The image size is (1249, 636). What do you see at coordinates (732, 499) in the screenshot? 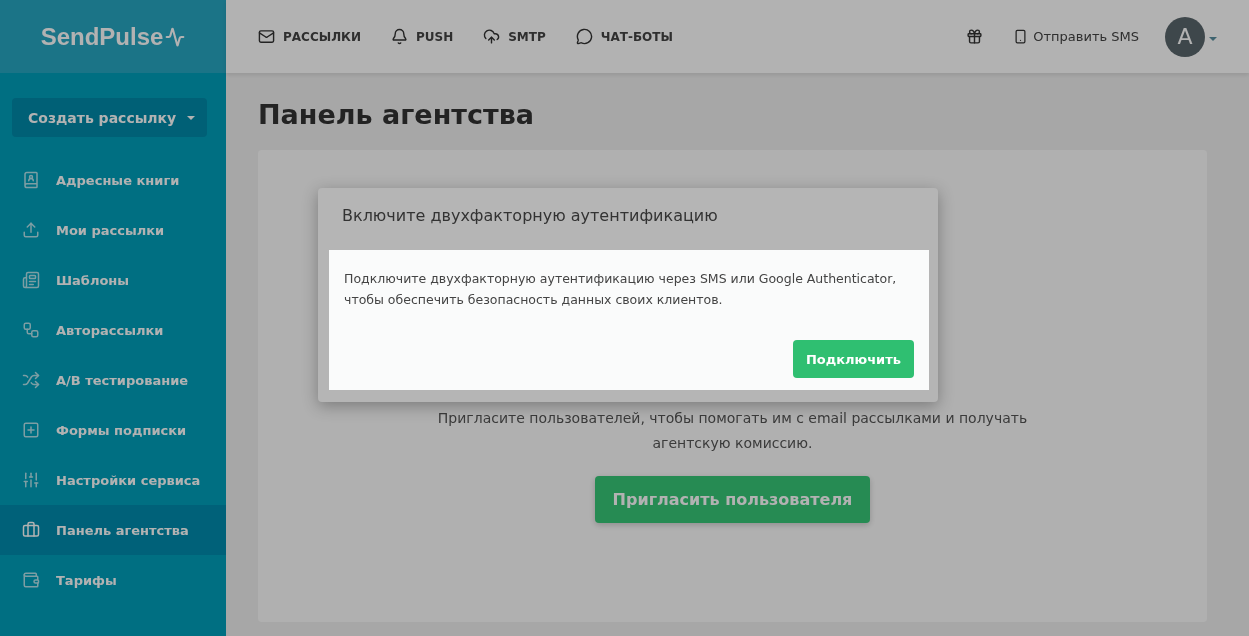
I see `invite-user-button: Пригласить пользователя` at bounding box center [732, 499].